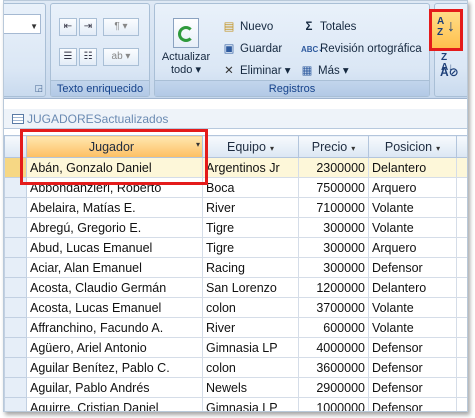  What do you see at coordinates (324, 71) in the screenshot?
I see `more-button: ▦ Más ▾` at bounding box center [324, 71].